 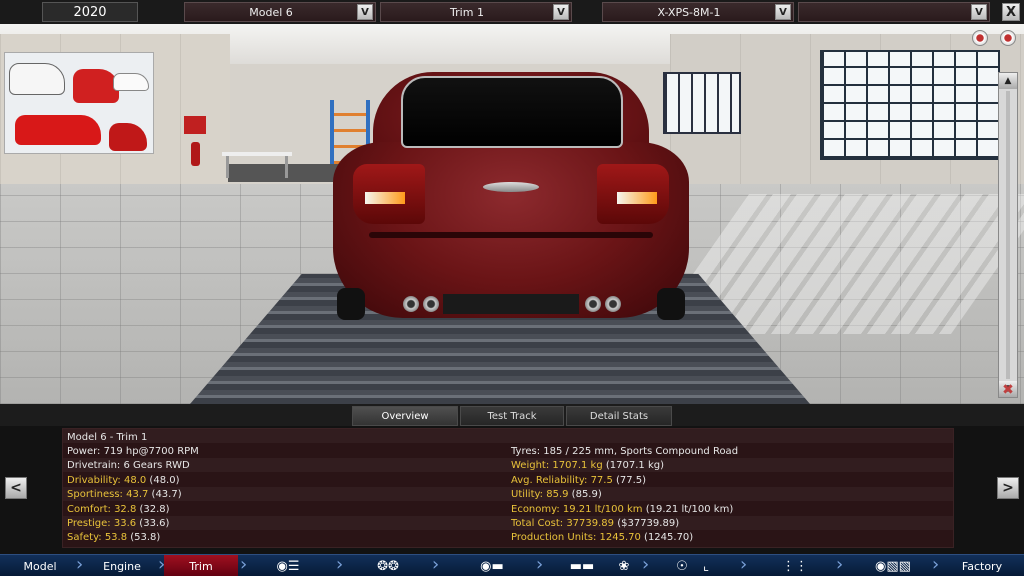 What do you see at coordinates (163, 480) in the screenshot?
I see `stat-base-value: (48.0)` at bounding box center [163, 480].